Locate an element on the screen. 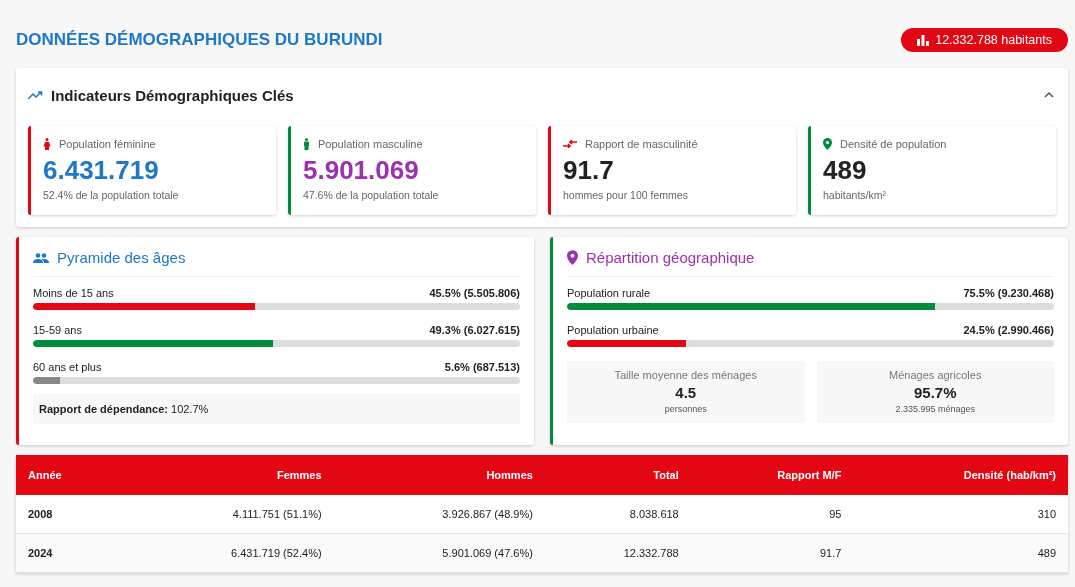 Image resolution: width=1075 pixels, height=587 pixels. table-cell: 310 is located at coordinates (960, 514).